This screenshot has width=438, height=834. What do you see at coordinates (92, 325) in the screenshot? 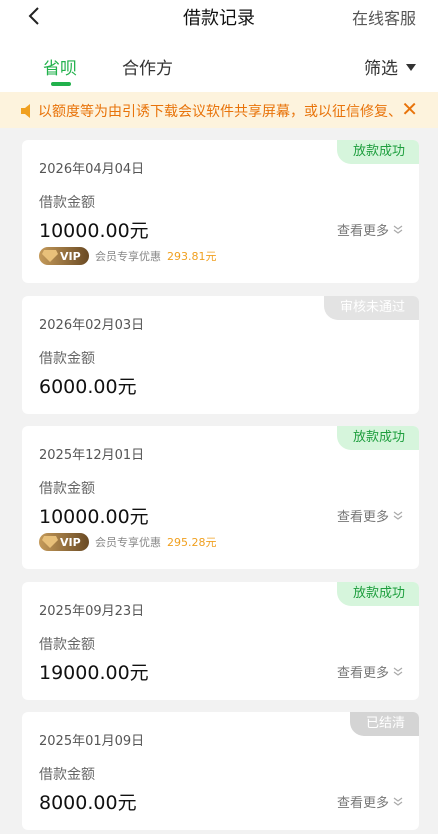
I see `loan-date: 2026年02月03日` at bounding box center [92, 325].